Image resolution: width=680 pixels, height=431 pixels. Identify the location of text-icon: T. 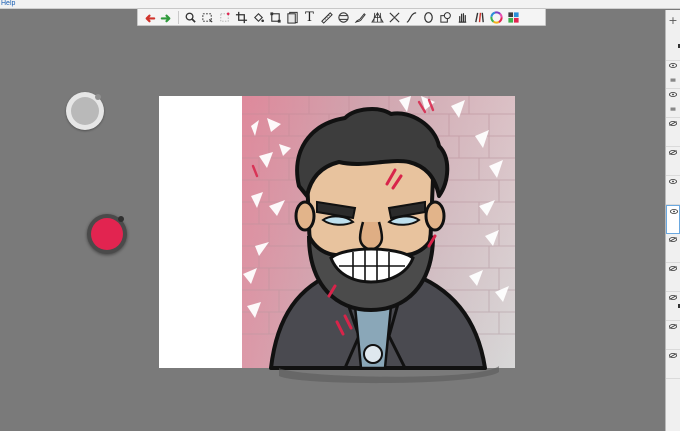
(309, 17).